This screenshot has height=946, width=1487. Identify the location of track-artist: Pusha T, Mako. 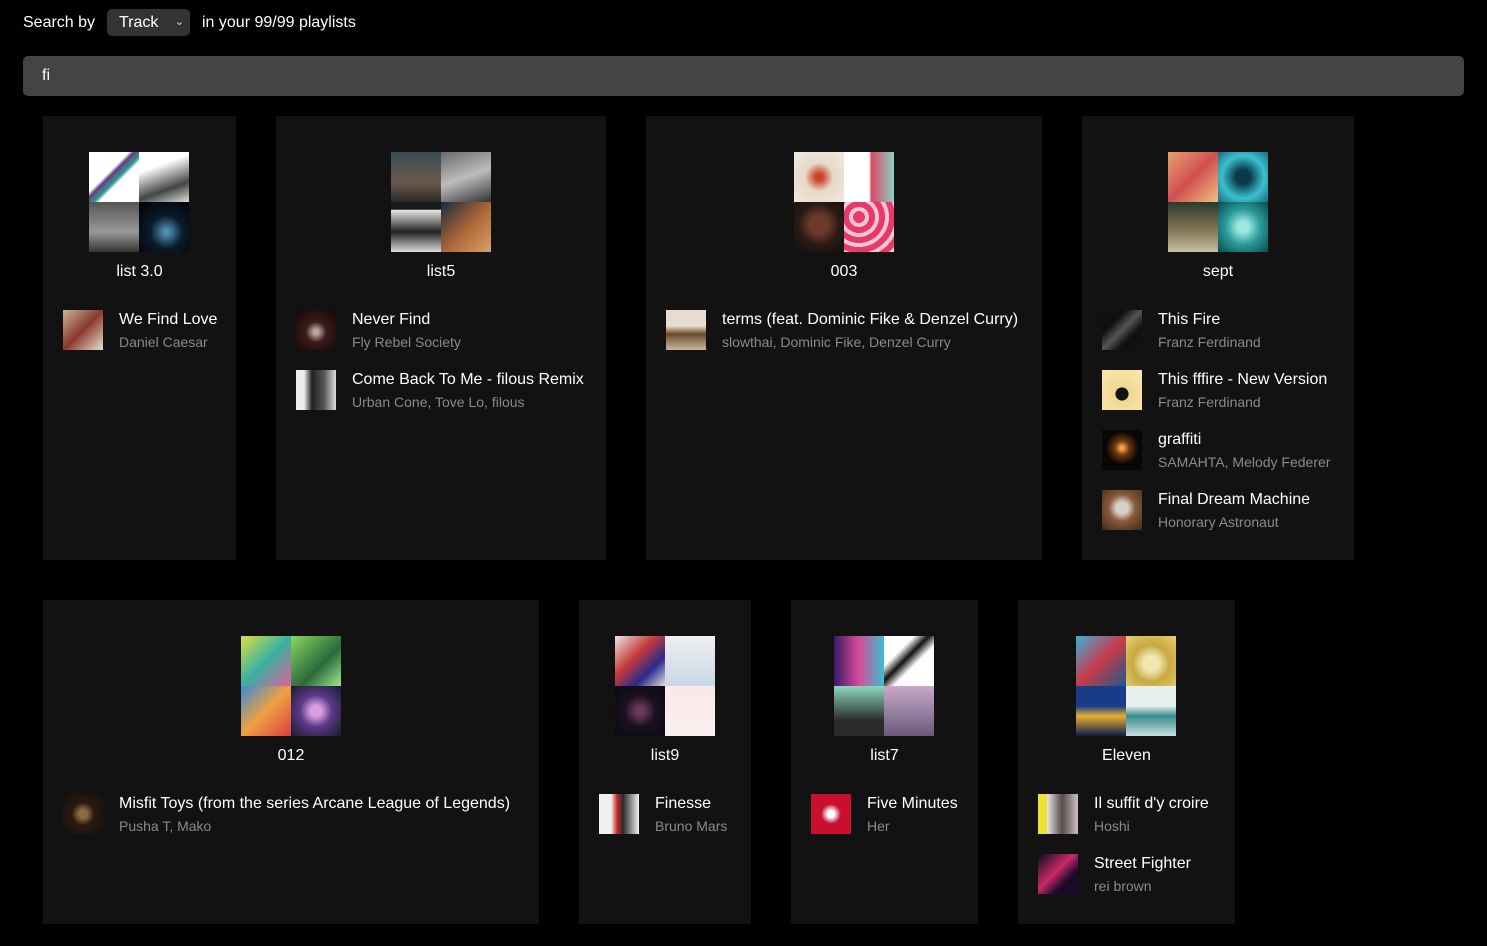
(165, 826).